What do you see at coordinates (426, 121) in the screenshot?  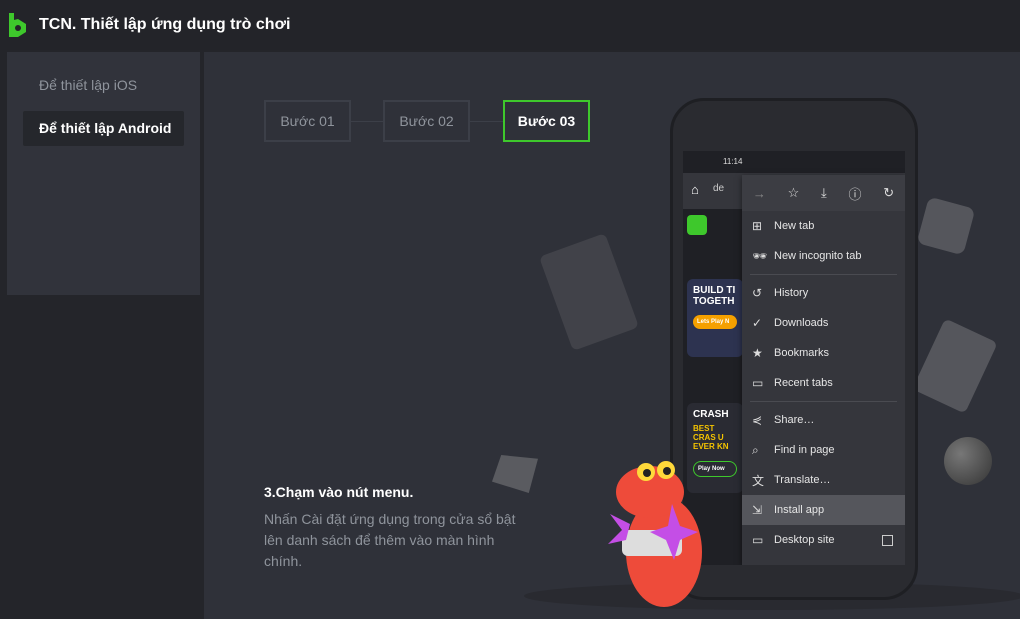 I see `step-2-tab: Bước 02` at bounding box center [426, 121].